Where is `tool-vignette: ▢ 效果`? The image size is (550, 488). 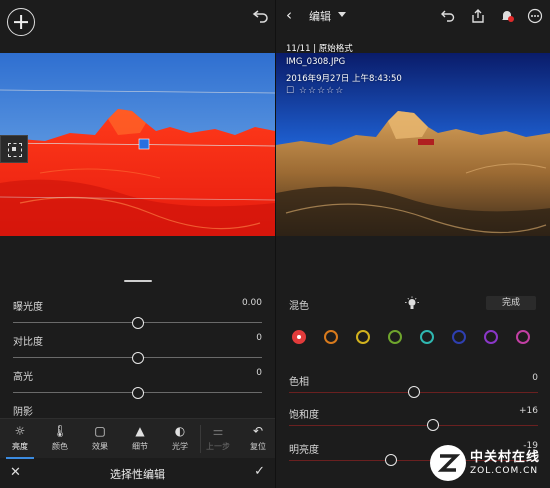 tool-vignette: ▢ 效果 is located at coordinates (100, 439).